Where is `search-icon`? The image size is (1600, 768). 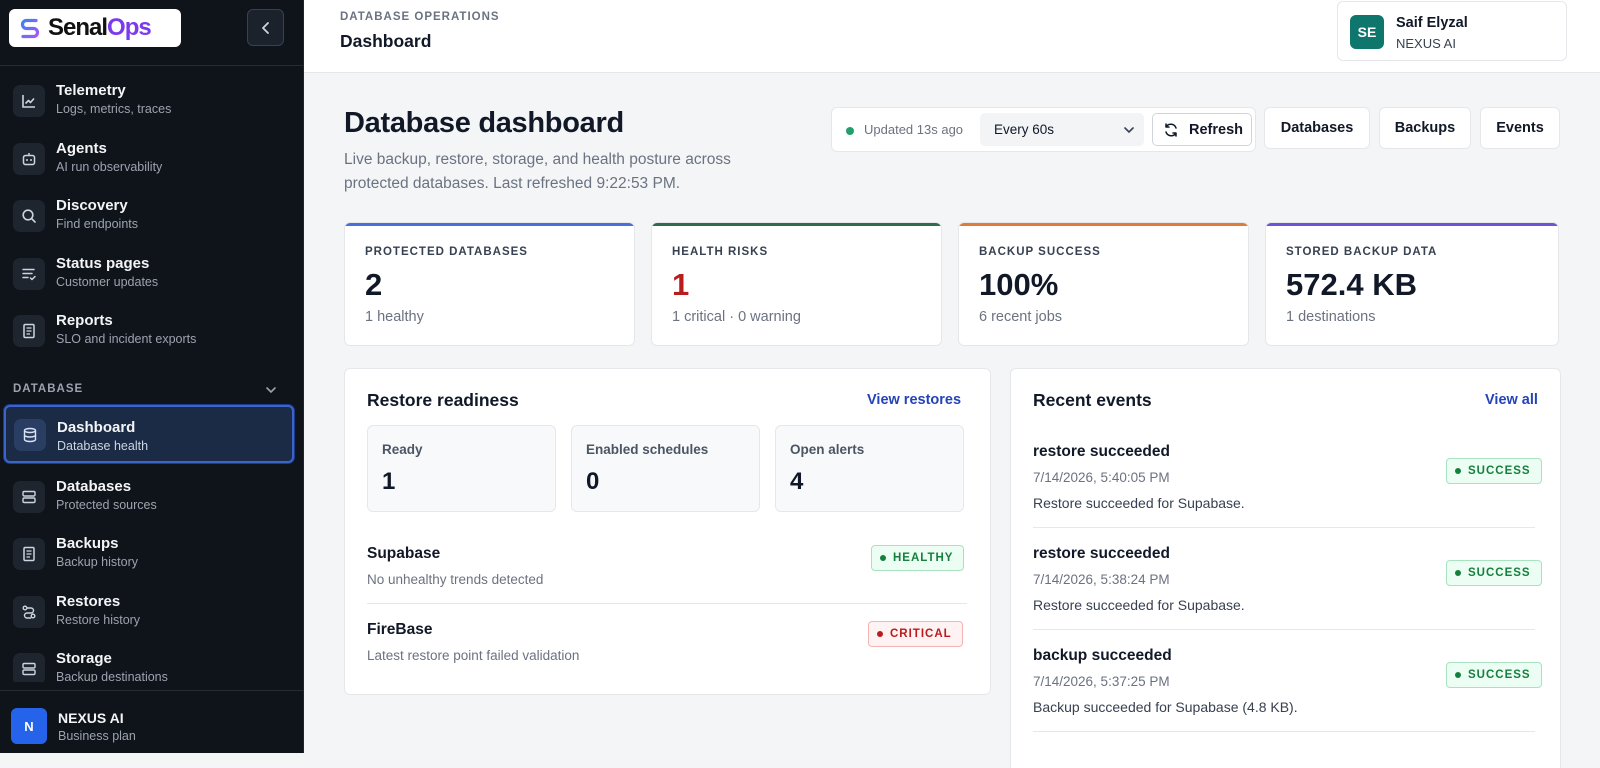 search-icon is located at coordinates (29, 216).